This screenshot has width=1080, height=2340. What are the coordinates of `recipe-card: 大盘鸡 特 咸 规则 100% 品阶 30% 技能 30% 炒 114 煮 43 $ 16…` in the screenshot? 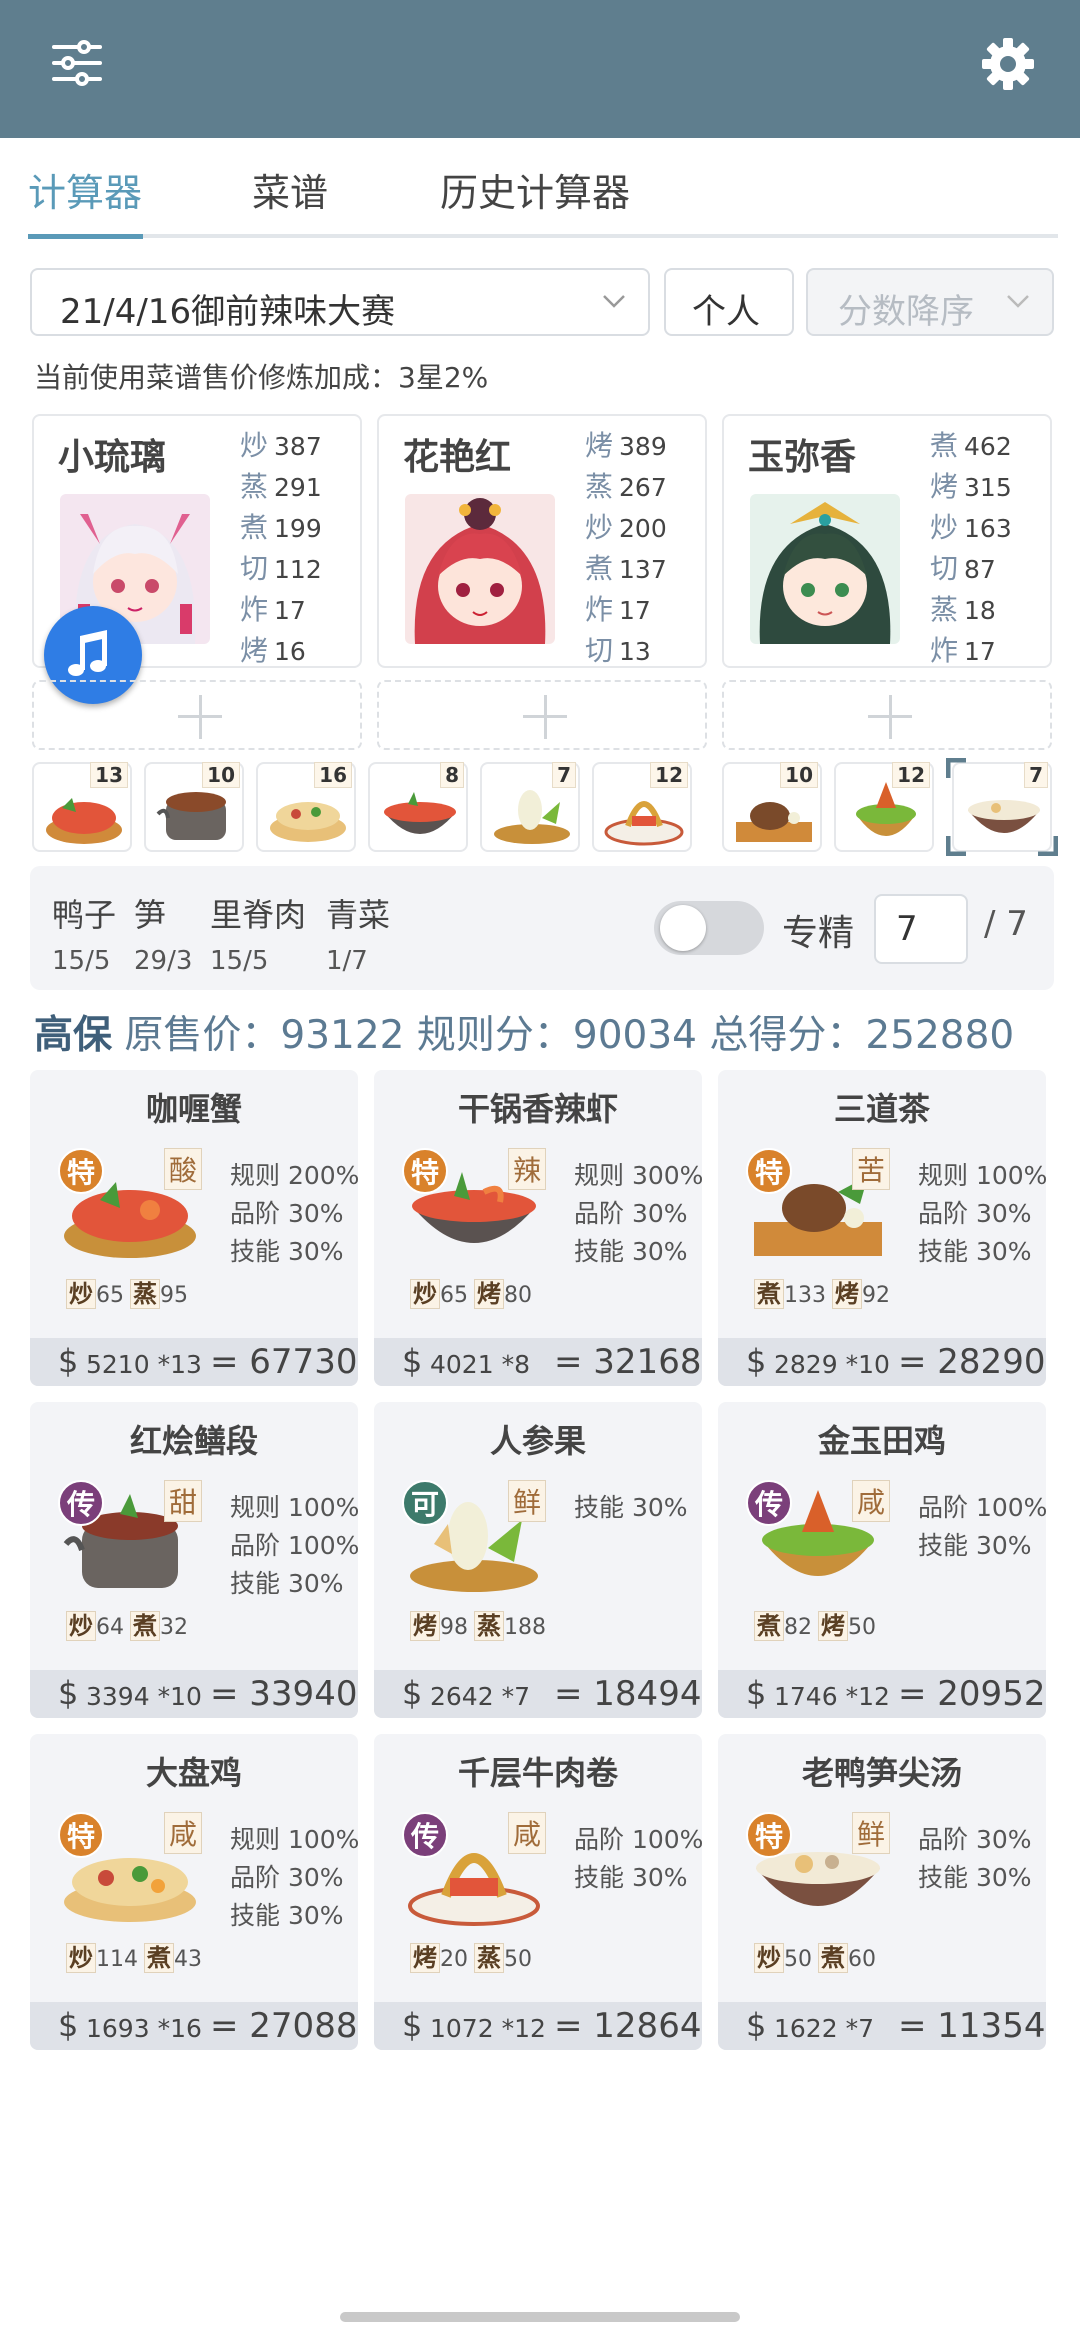 It's located at (194, 1892).